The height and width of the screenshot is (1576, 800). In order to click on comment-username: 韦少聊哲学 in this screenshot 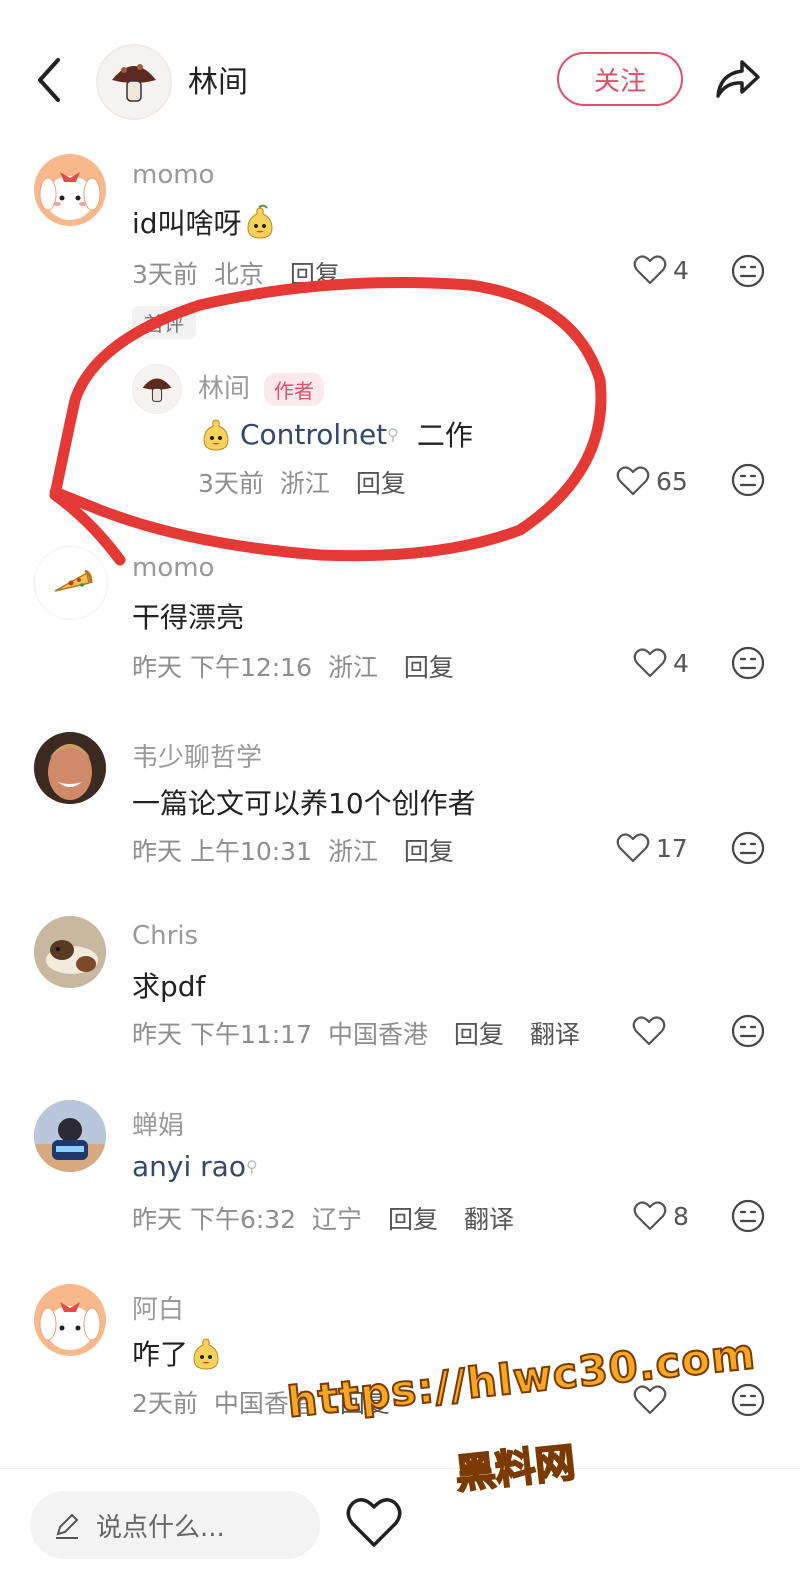, I will do `click(197, 755)`.